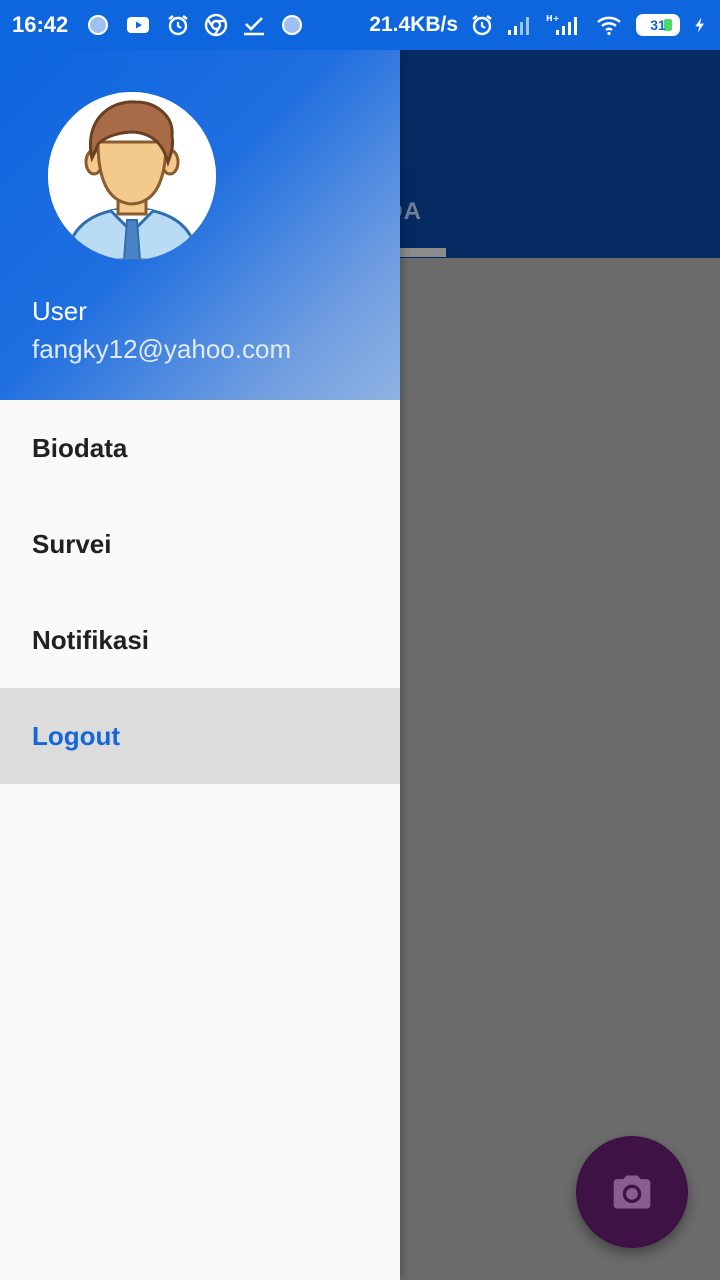 The image size is (720, 1280). I want to click on battery-icon: 31, so click(658, 25).